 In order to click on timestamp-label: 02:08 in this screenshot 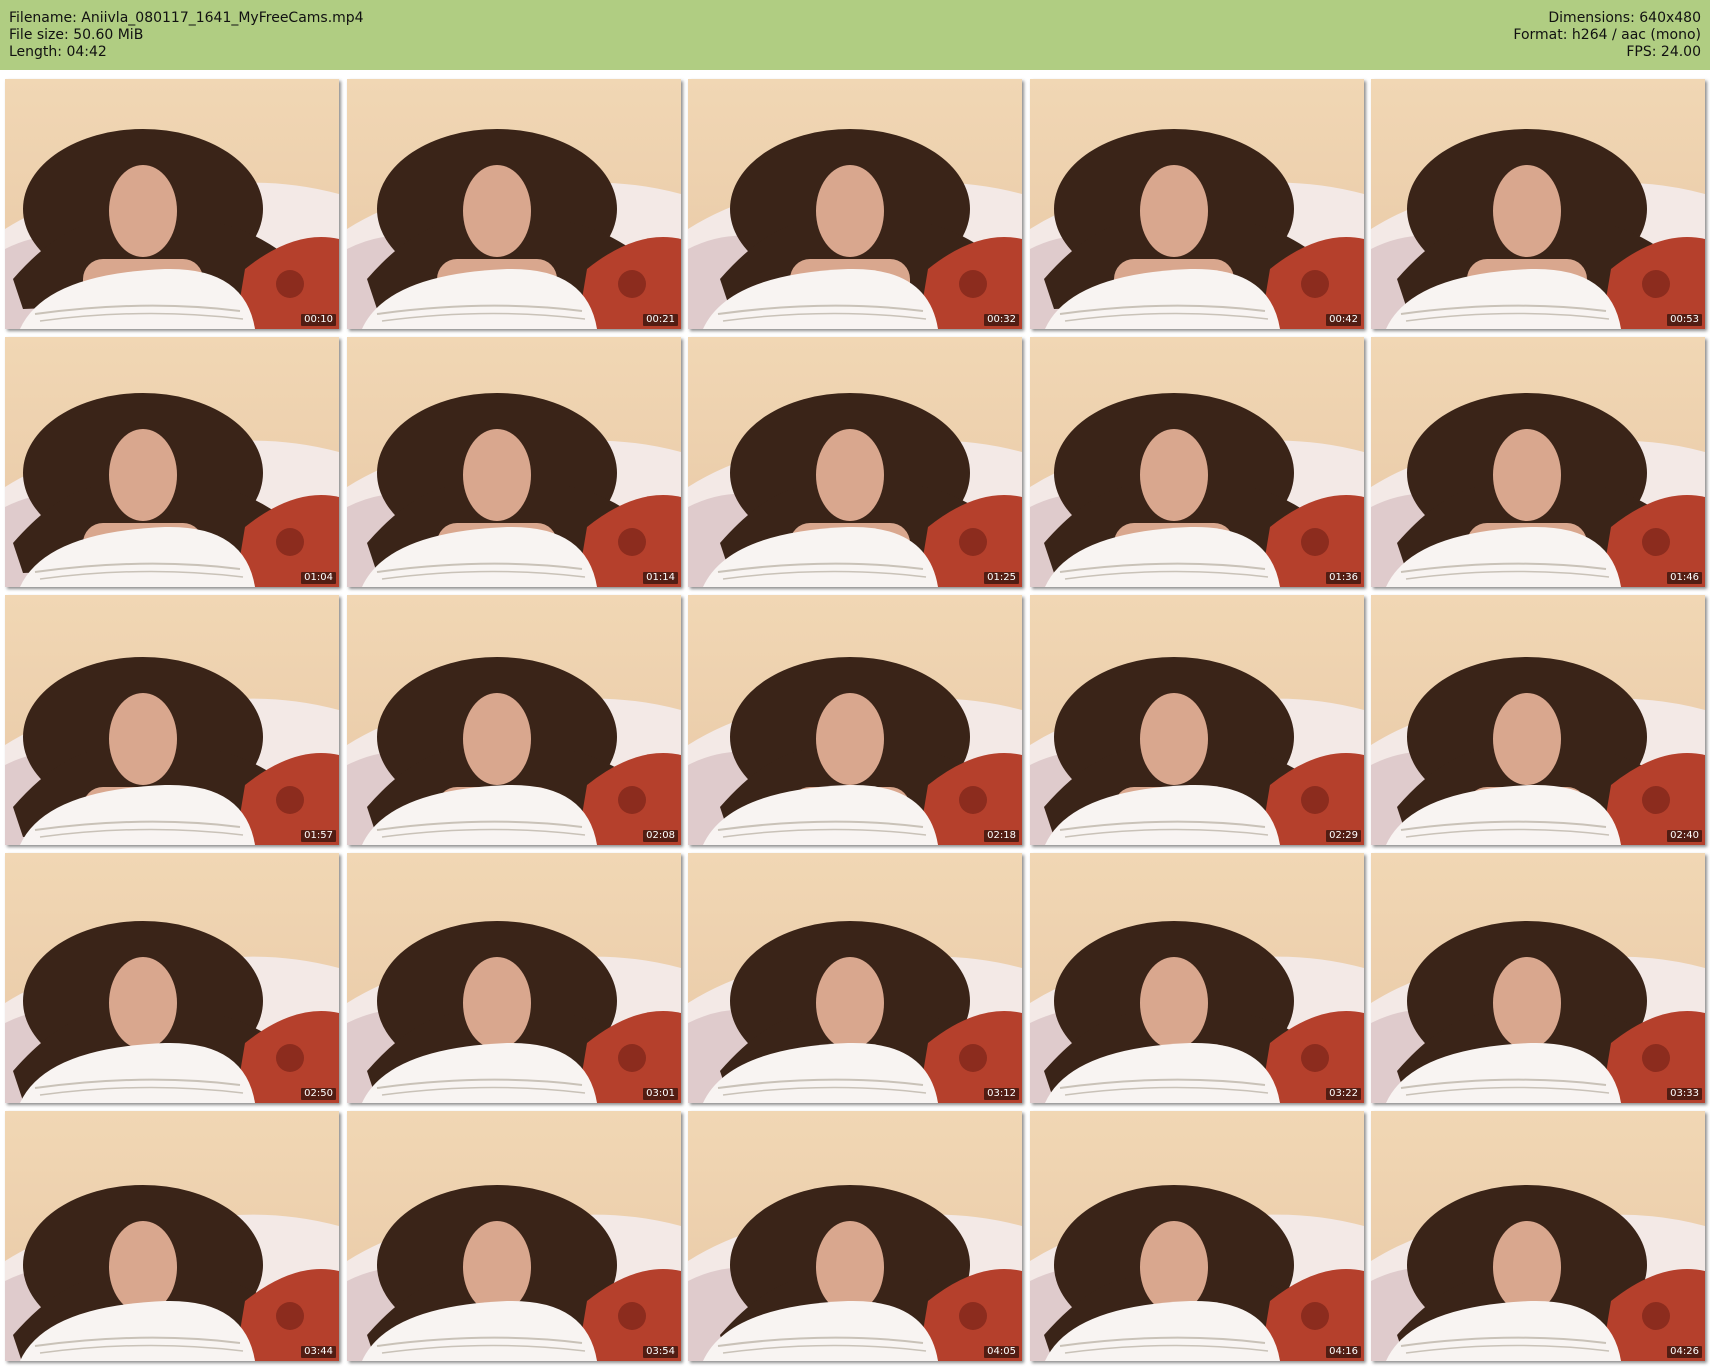, I will do `click(660, 836)`.